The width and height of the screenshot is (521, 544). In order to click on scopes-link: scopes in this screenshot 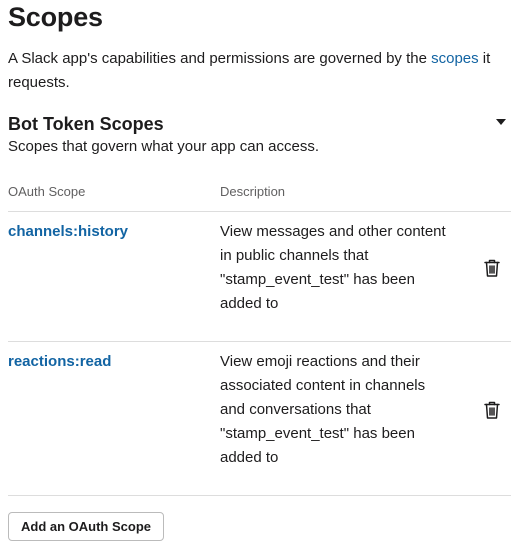, I will do `click(455, 58)`.